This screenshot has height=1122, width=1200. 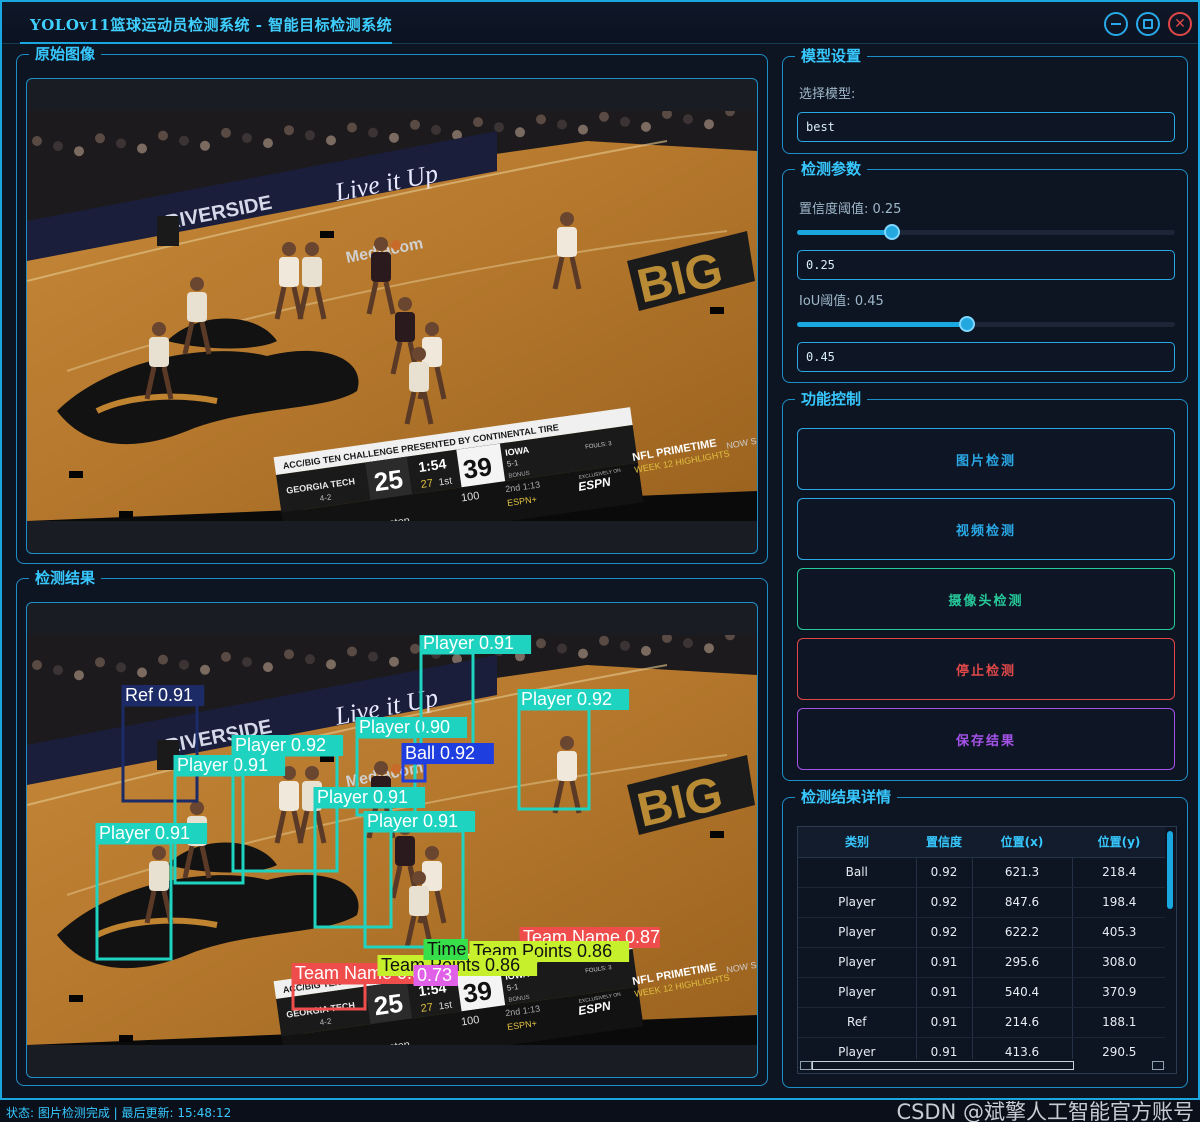 I want to click on detection-label: Player 0.91, so click(x=468, y=644).